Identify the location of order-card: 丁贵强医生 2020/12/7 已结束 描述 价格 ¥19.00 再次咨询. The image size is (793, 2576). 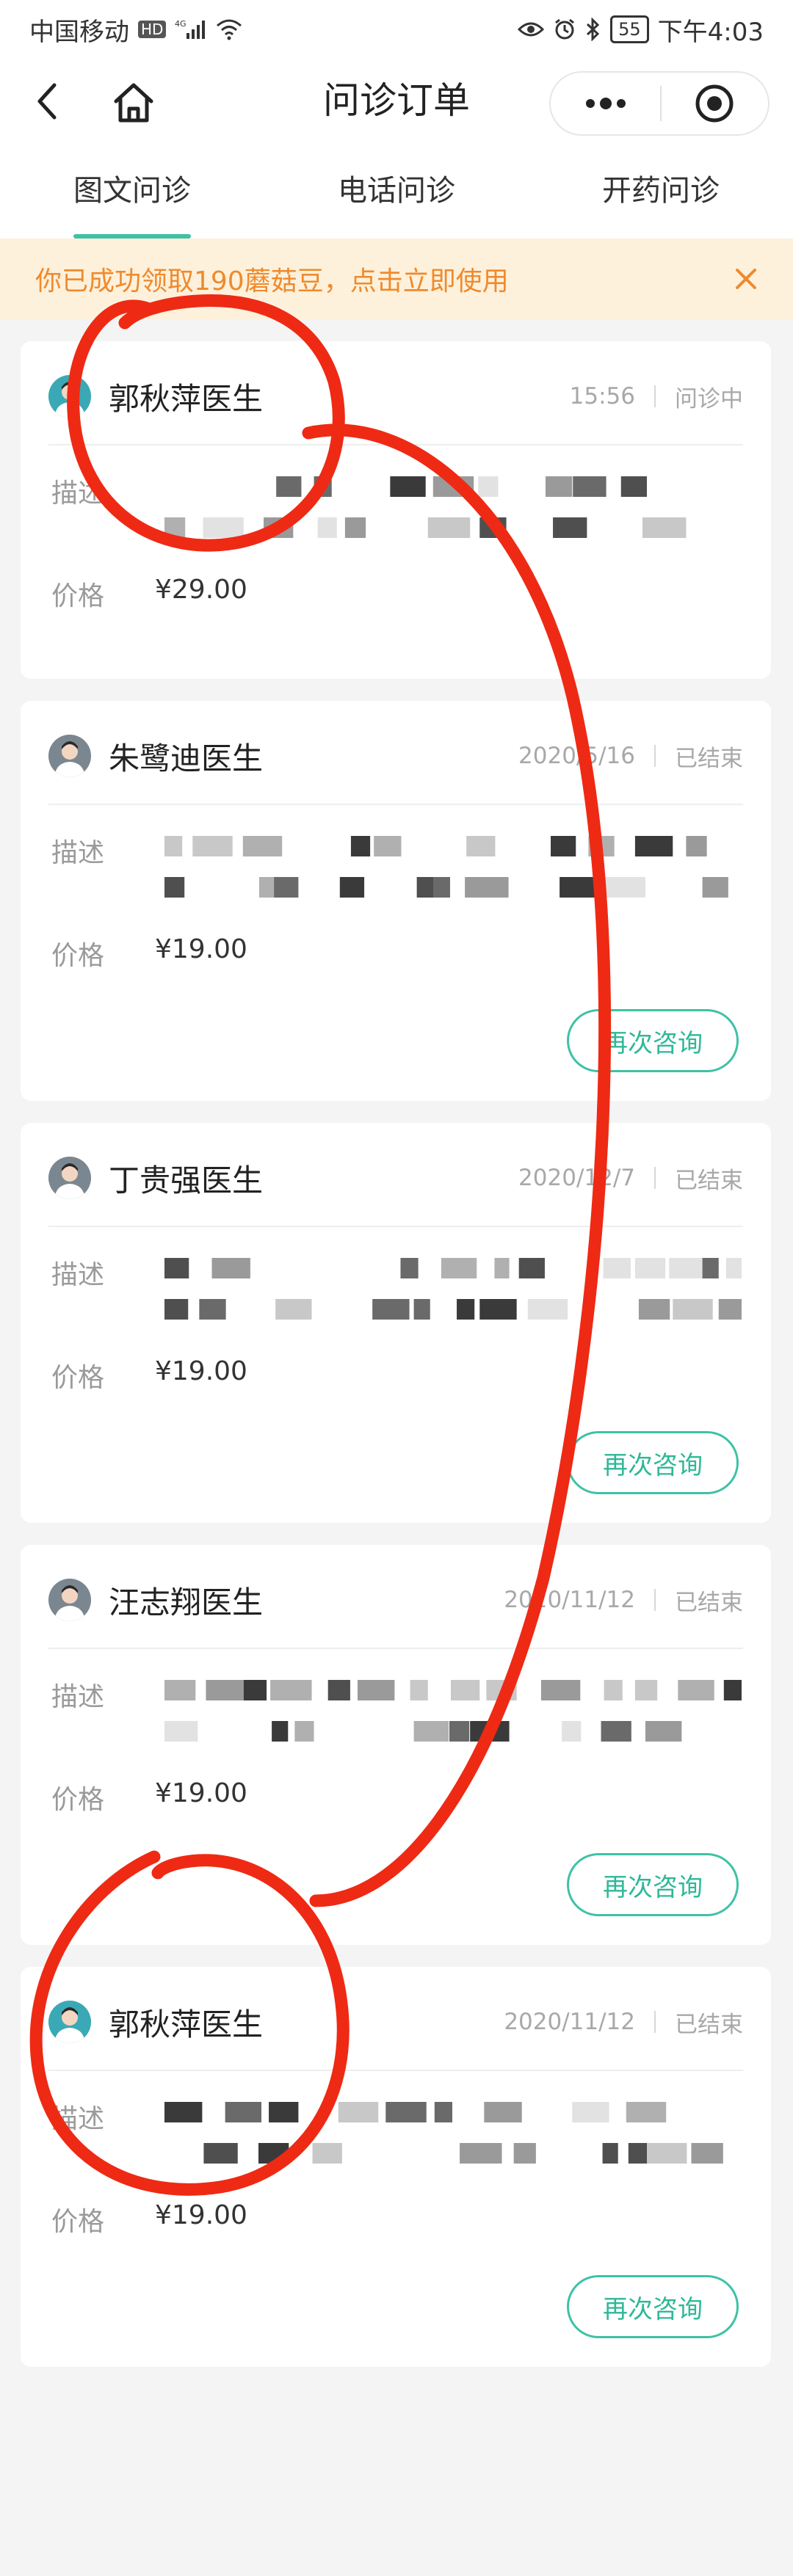
(396, 1323).